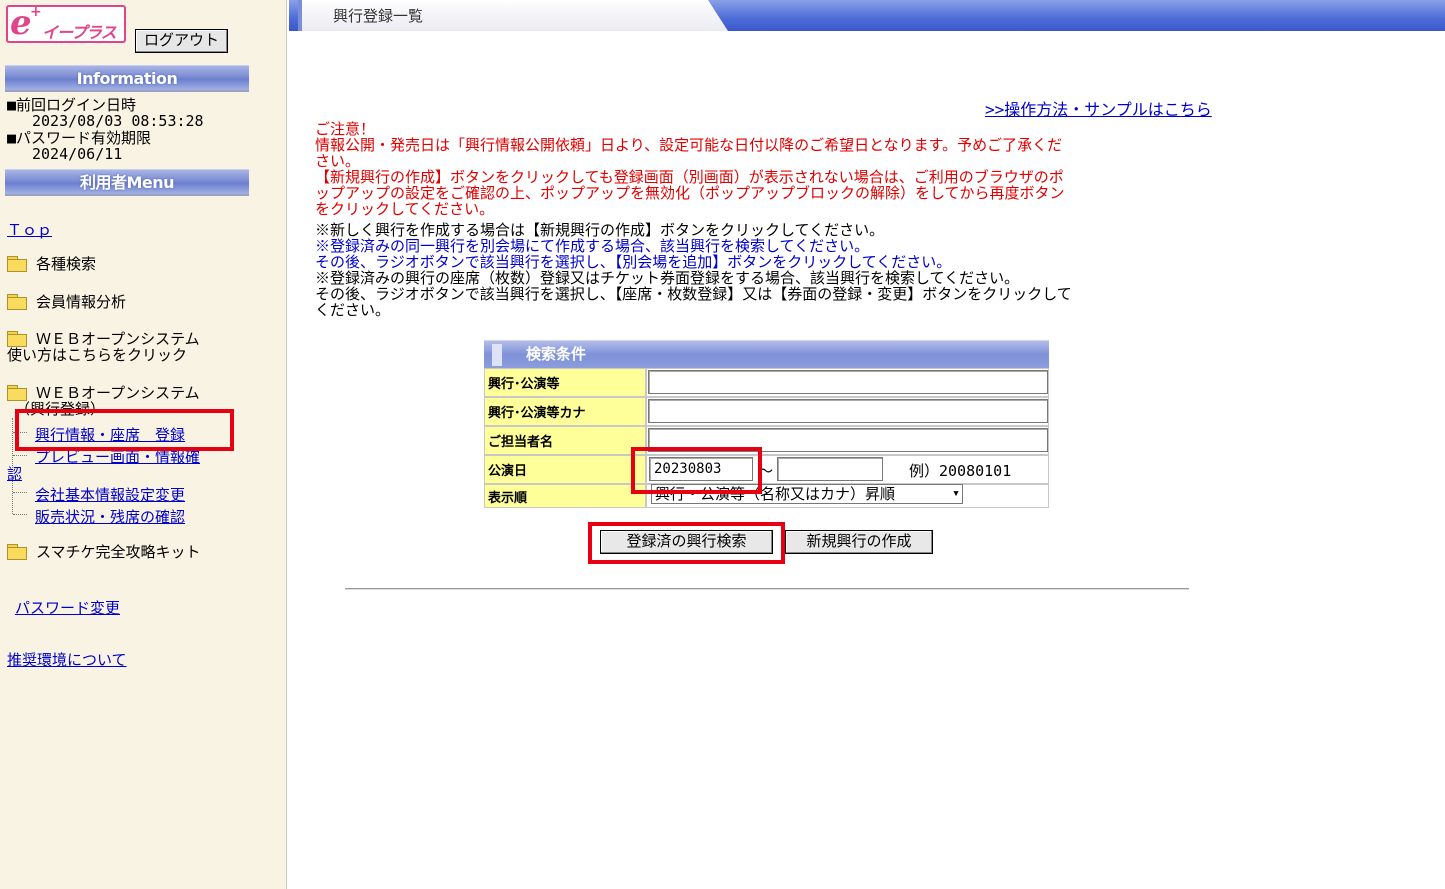 This screenshot has width=1445, height=889. Describe the element at coordinates (565, 469) in the screenshot. I see `label-performance-date: 公演日` at that location.